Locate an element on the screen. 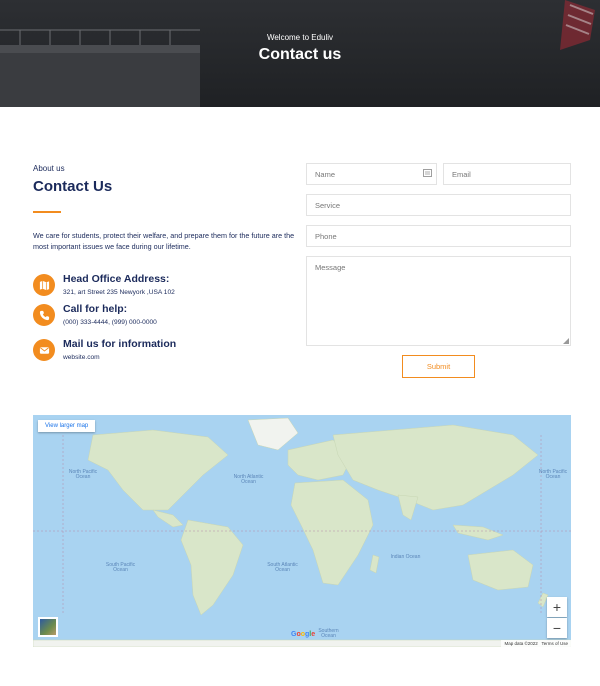 Image resolution: width=600 pixels, height=686 pixels. hero-subtitle: Welcome to Eduliv is located at coordinates (300, 37).